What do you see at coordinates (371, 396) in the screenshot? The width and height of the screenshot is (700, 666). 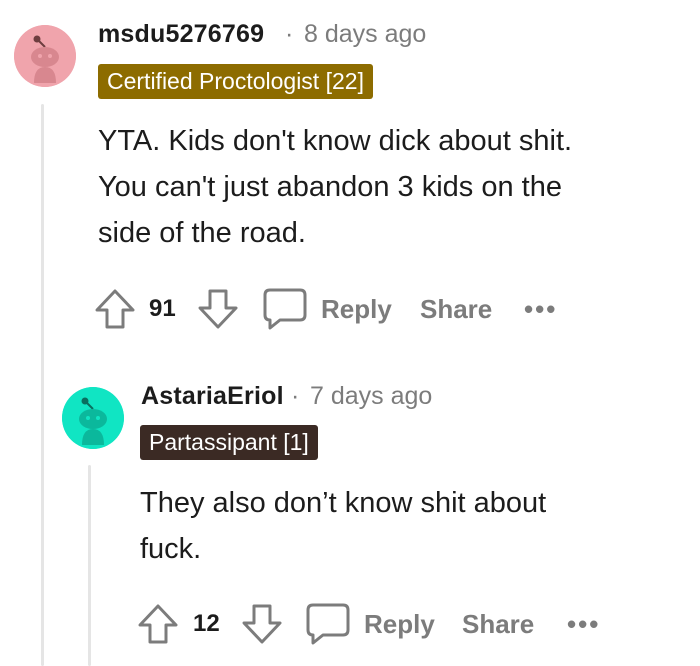 I see `timestamp: 7 days ago` at bounding box center [371, 396].